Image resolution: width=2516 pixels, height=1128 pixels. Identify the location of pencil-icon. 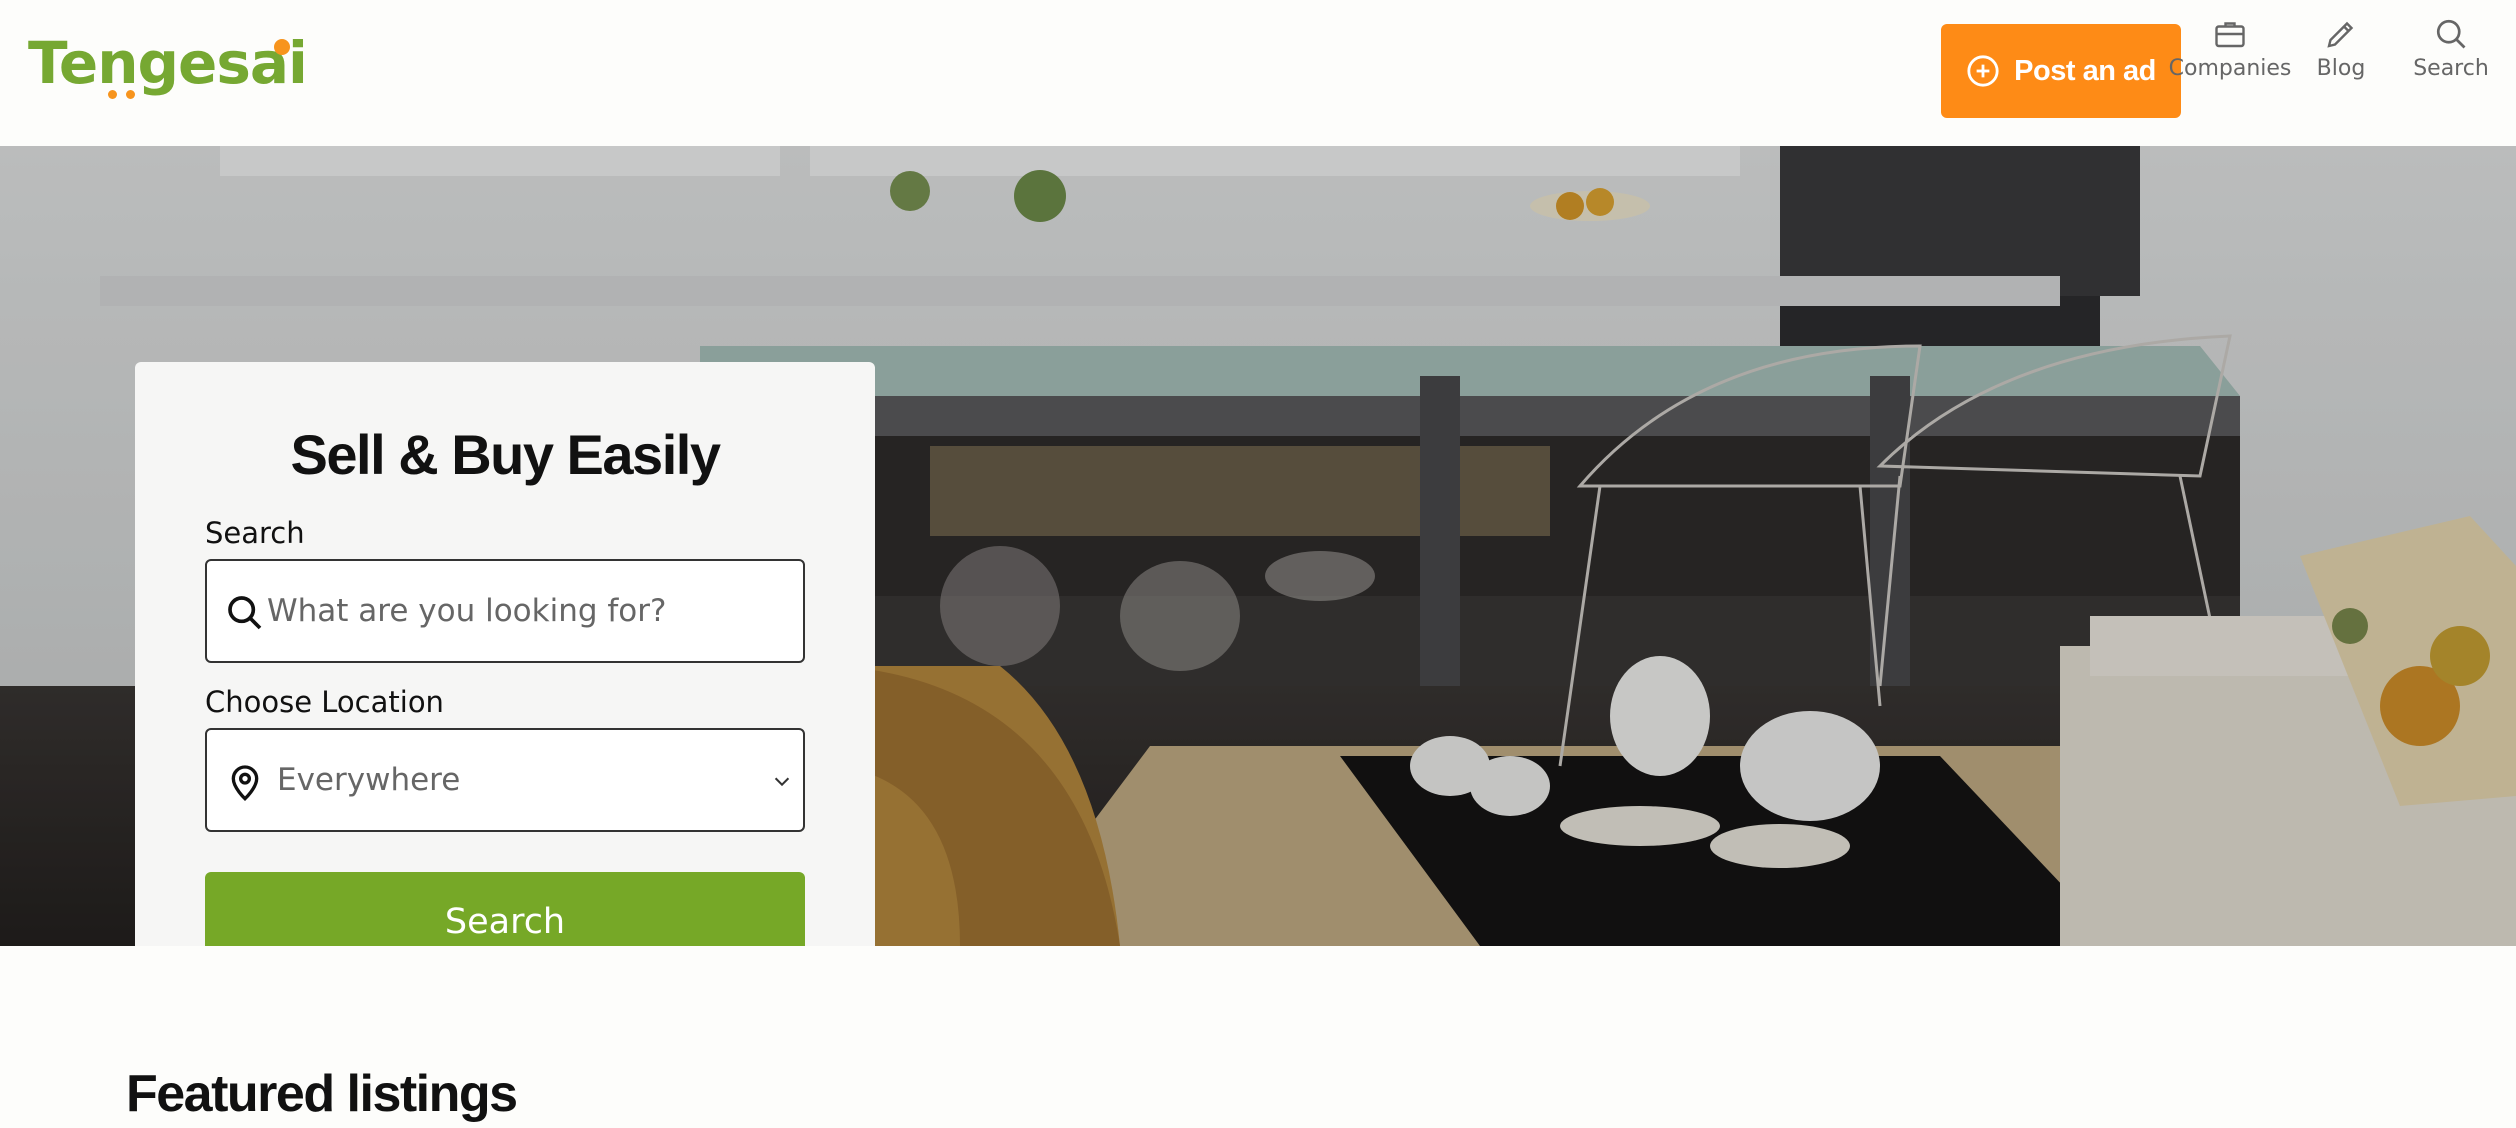
(2340, 34).